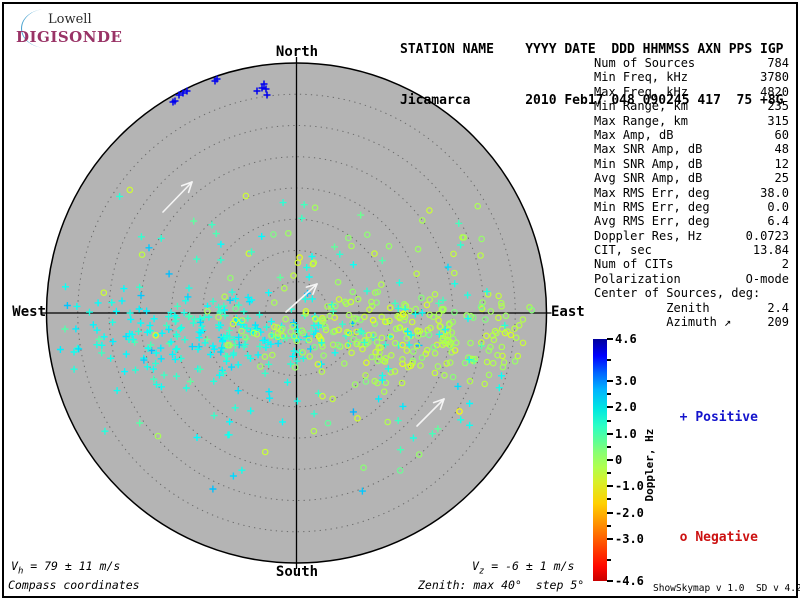 This screenshot has height=600, width=800. What do you see at coordinates (629, 581) in the screenshot?
I see `colorbar-tick-label: -4.6` at bounding box center [629, 581].